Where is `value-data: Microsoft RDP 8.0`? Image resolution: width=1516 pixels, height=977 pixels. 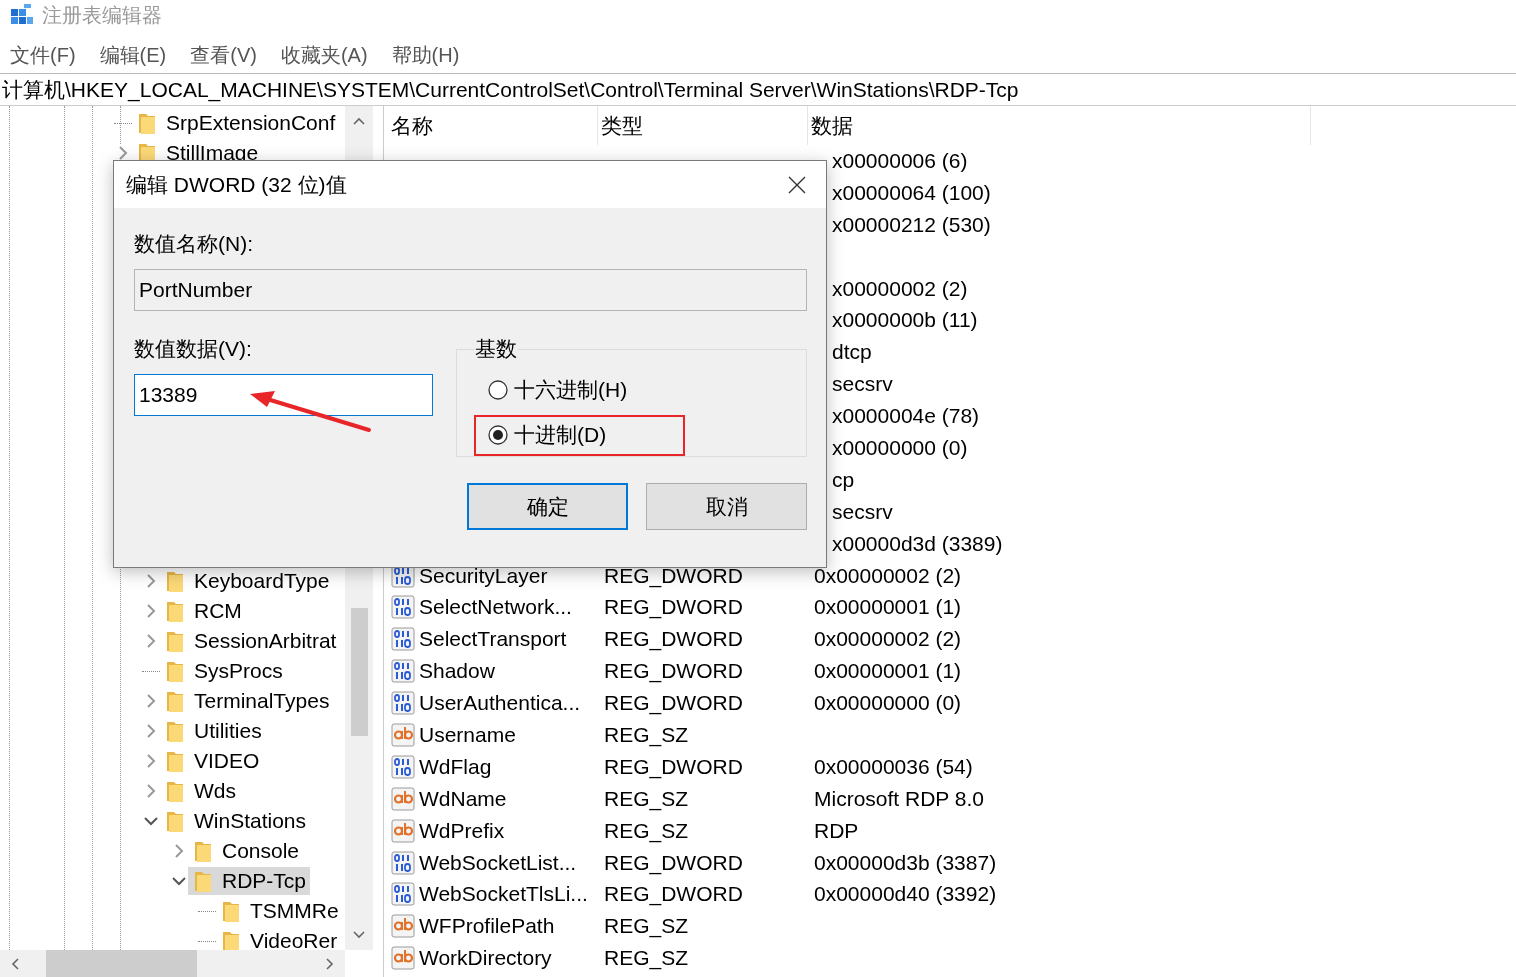 value-data: Microsoft RDP 8.0 is located at coordinates (899, 798).